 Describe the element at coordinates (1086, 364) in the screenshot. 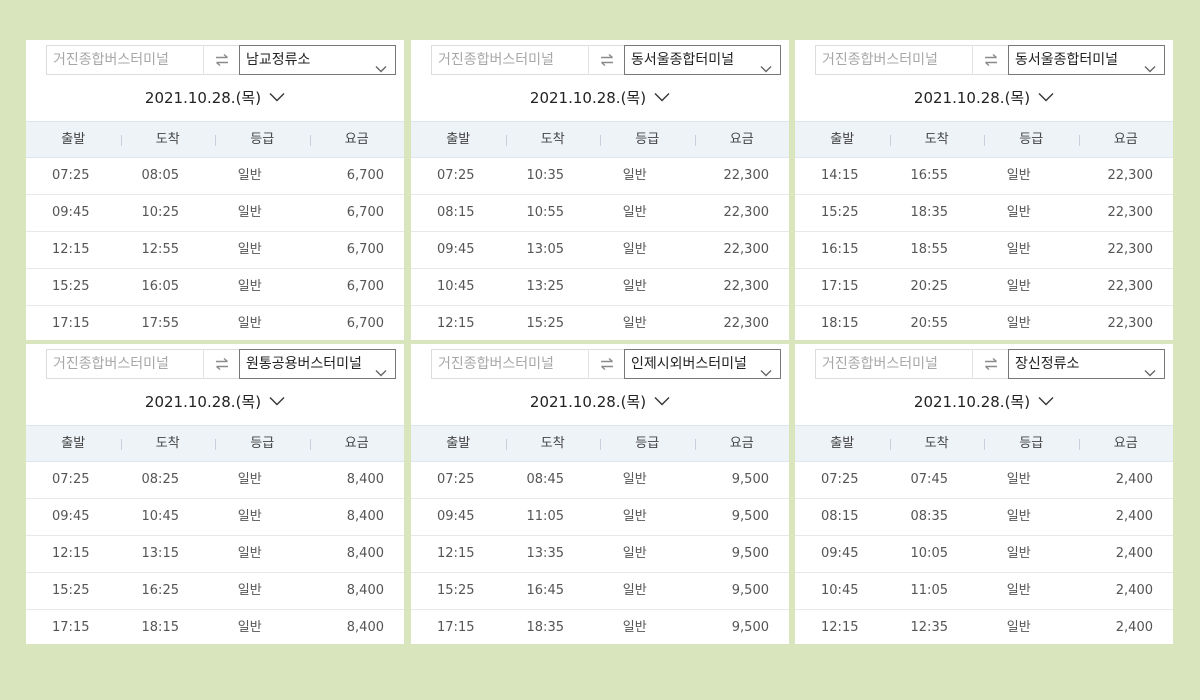

I see `destination-select: 장신정류소` at that location.